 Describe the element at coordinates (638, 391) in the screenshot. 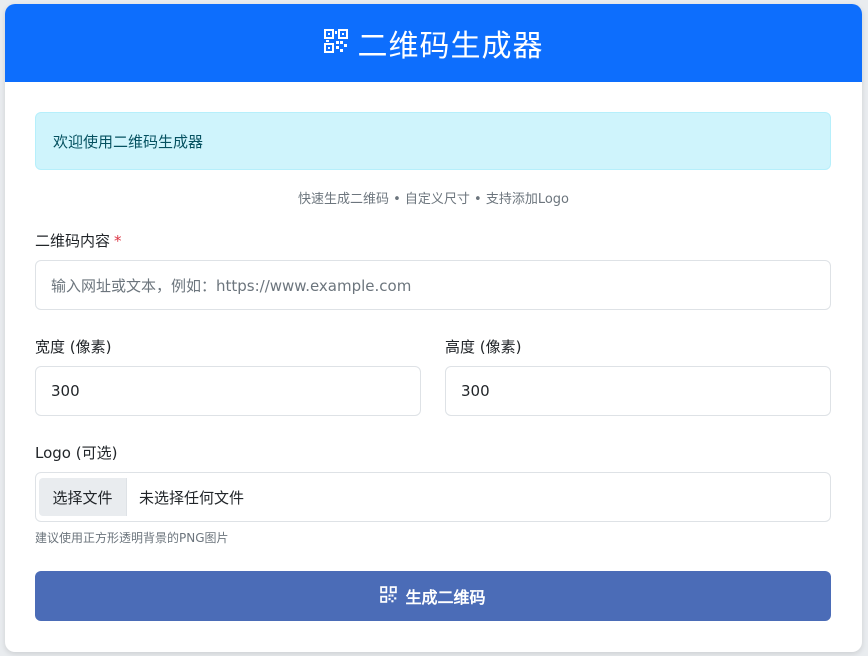

I see `height-input: 300` at that location.